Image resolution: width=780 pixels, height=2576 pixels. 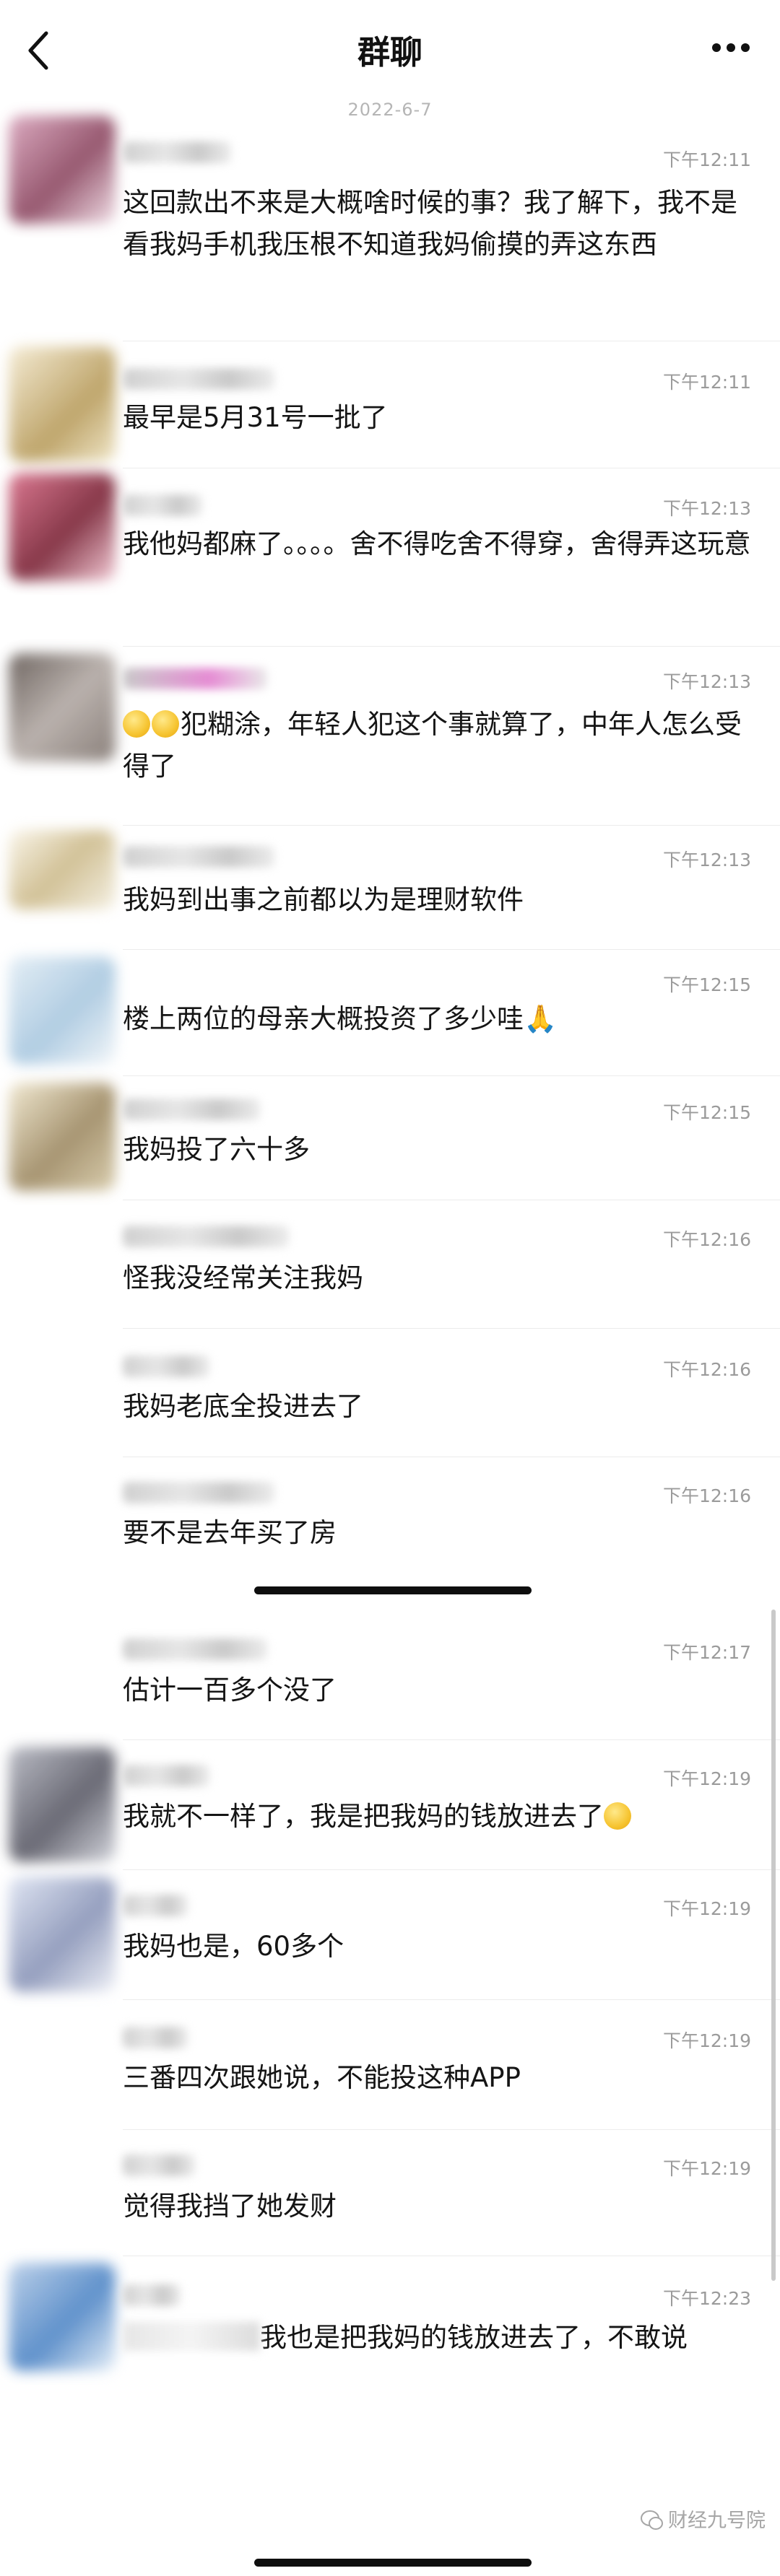 I want to click on scrollbar, so click(x=773, y=1945).